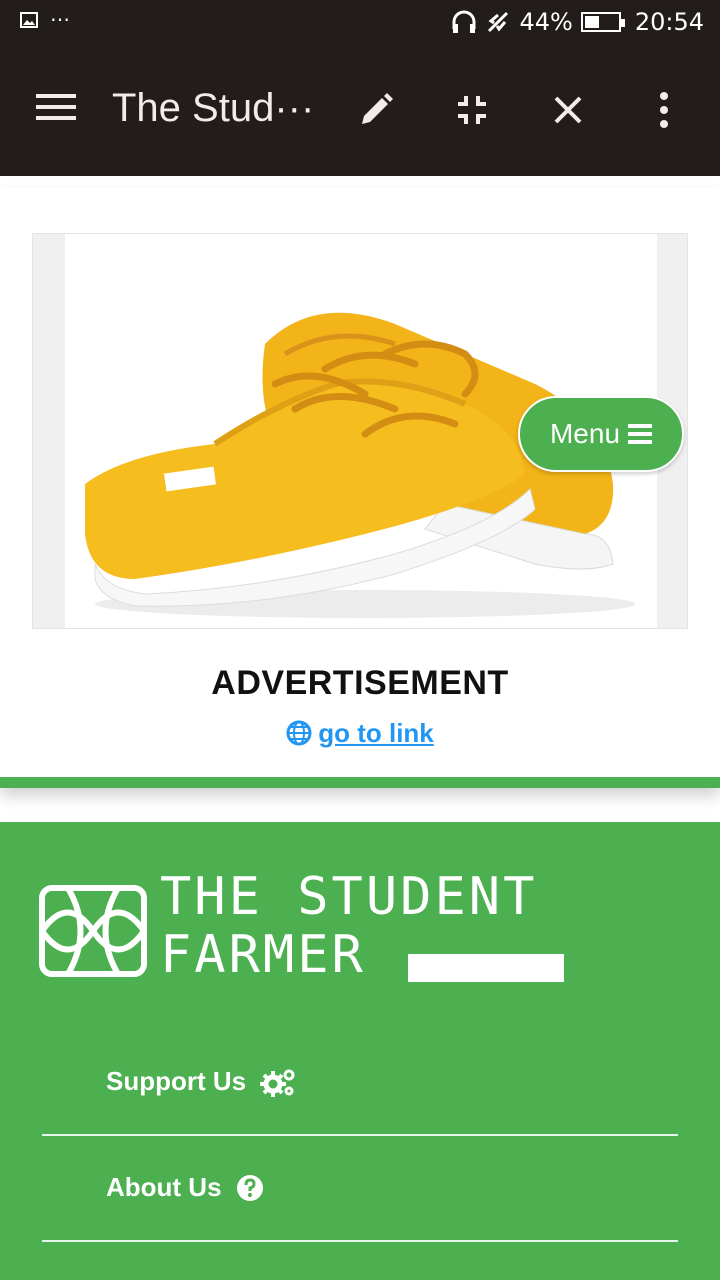 The width and height of the screenshot is (720, 1280). I want to click on battery-percent: 44%, so click(546, 22).